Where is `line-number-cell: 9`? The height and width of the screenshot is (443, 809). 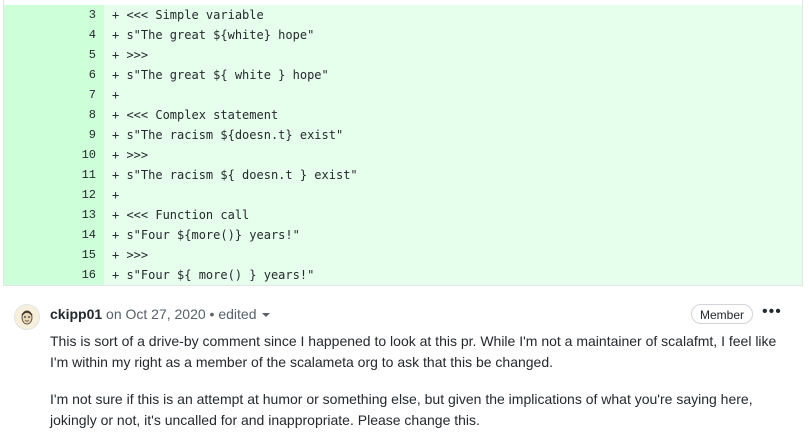
line-number-cell: 9 is located at coordinates (54, 135).